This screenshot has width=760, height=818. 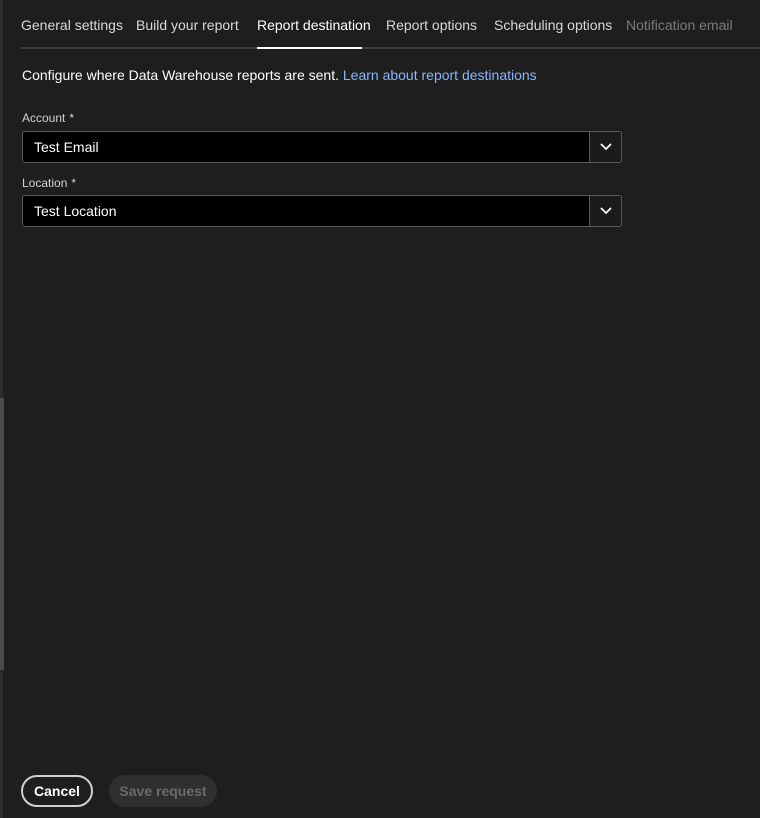 I want to click on location-picker-value: Test Location, so click(x=75, y=211).